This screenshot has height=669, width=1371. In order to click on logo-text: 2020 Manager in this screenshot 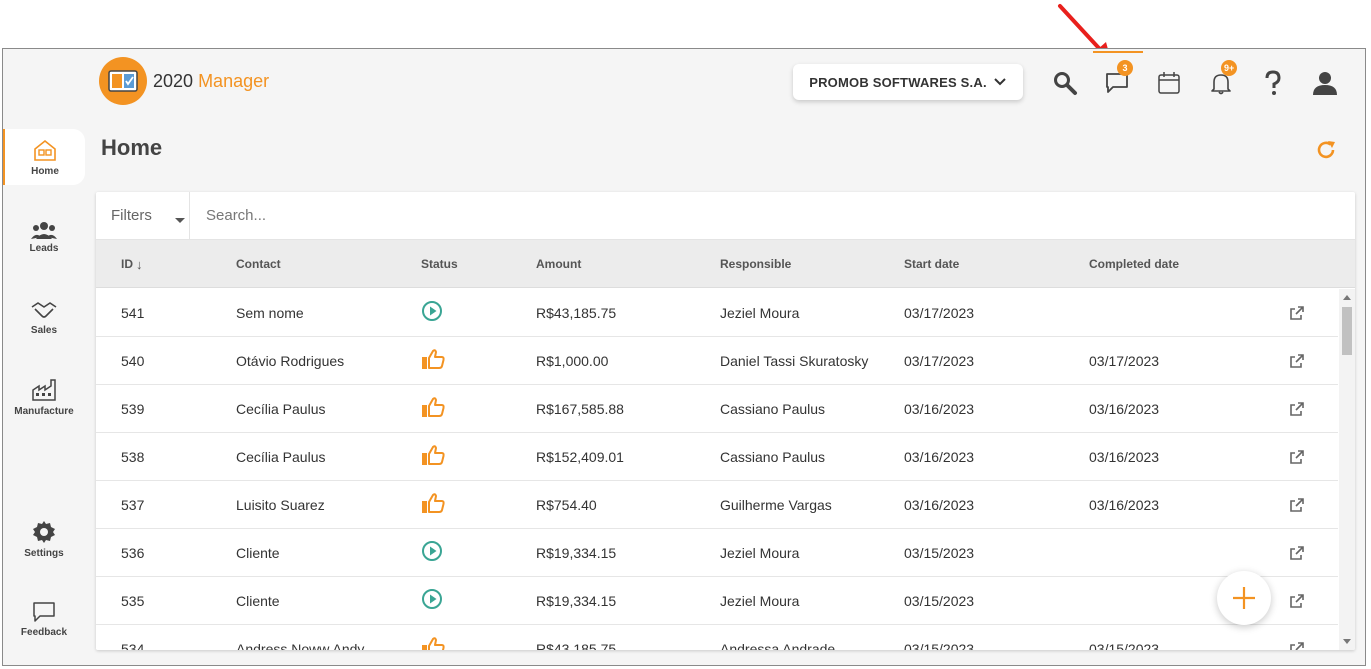, I will do `click(211, 80)`.